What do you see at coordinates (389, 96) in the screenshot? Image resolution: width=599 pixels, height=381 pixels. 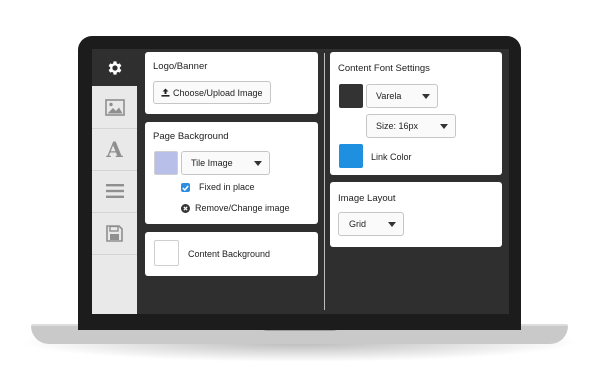 I see `font-family-value: Varela` at bounding box center [389, 96].